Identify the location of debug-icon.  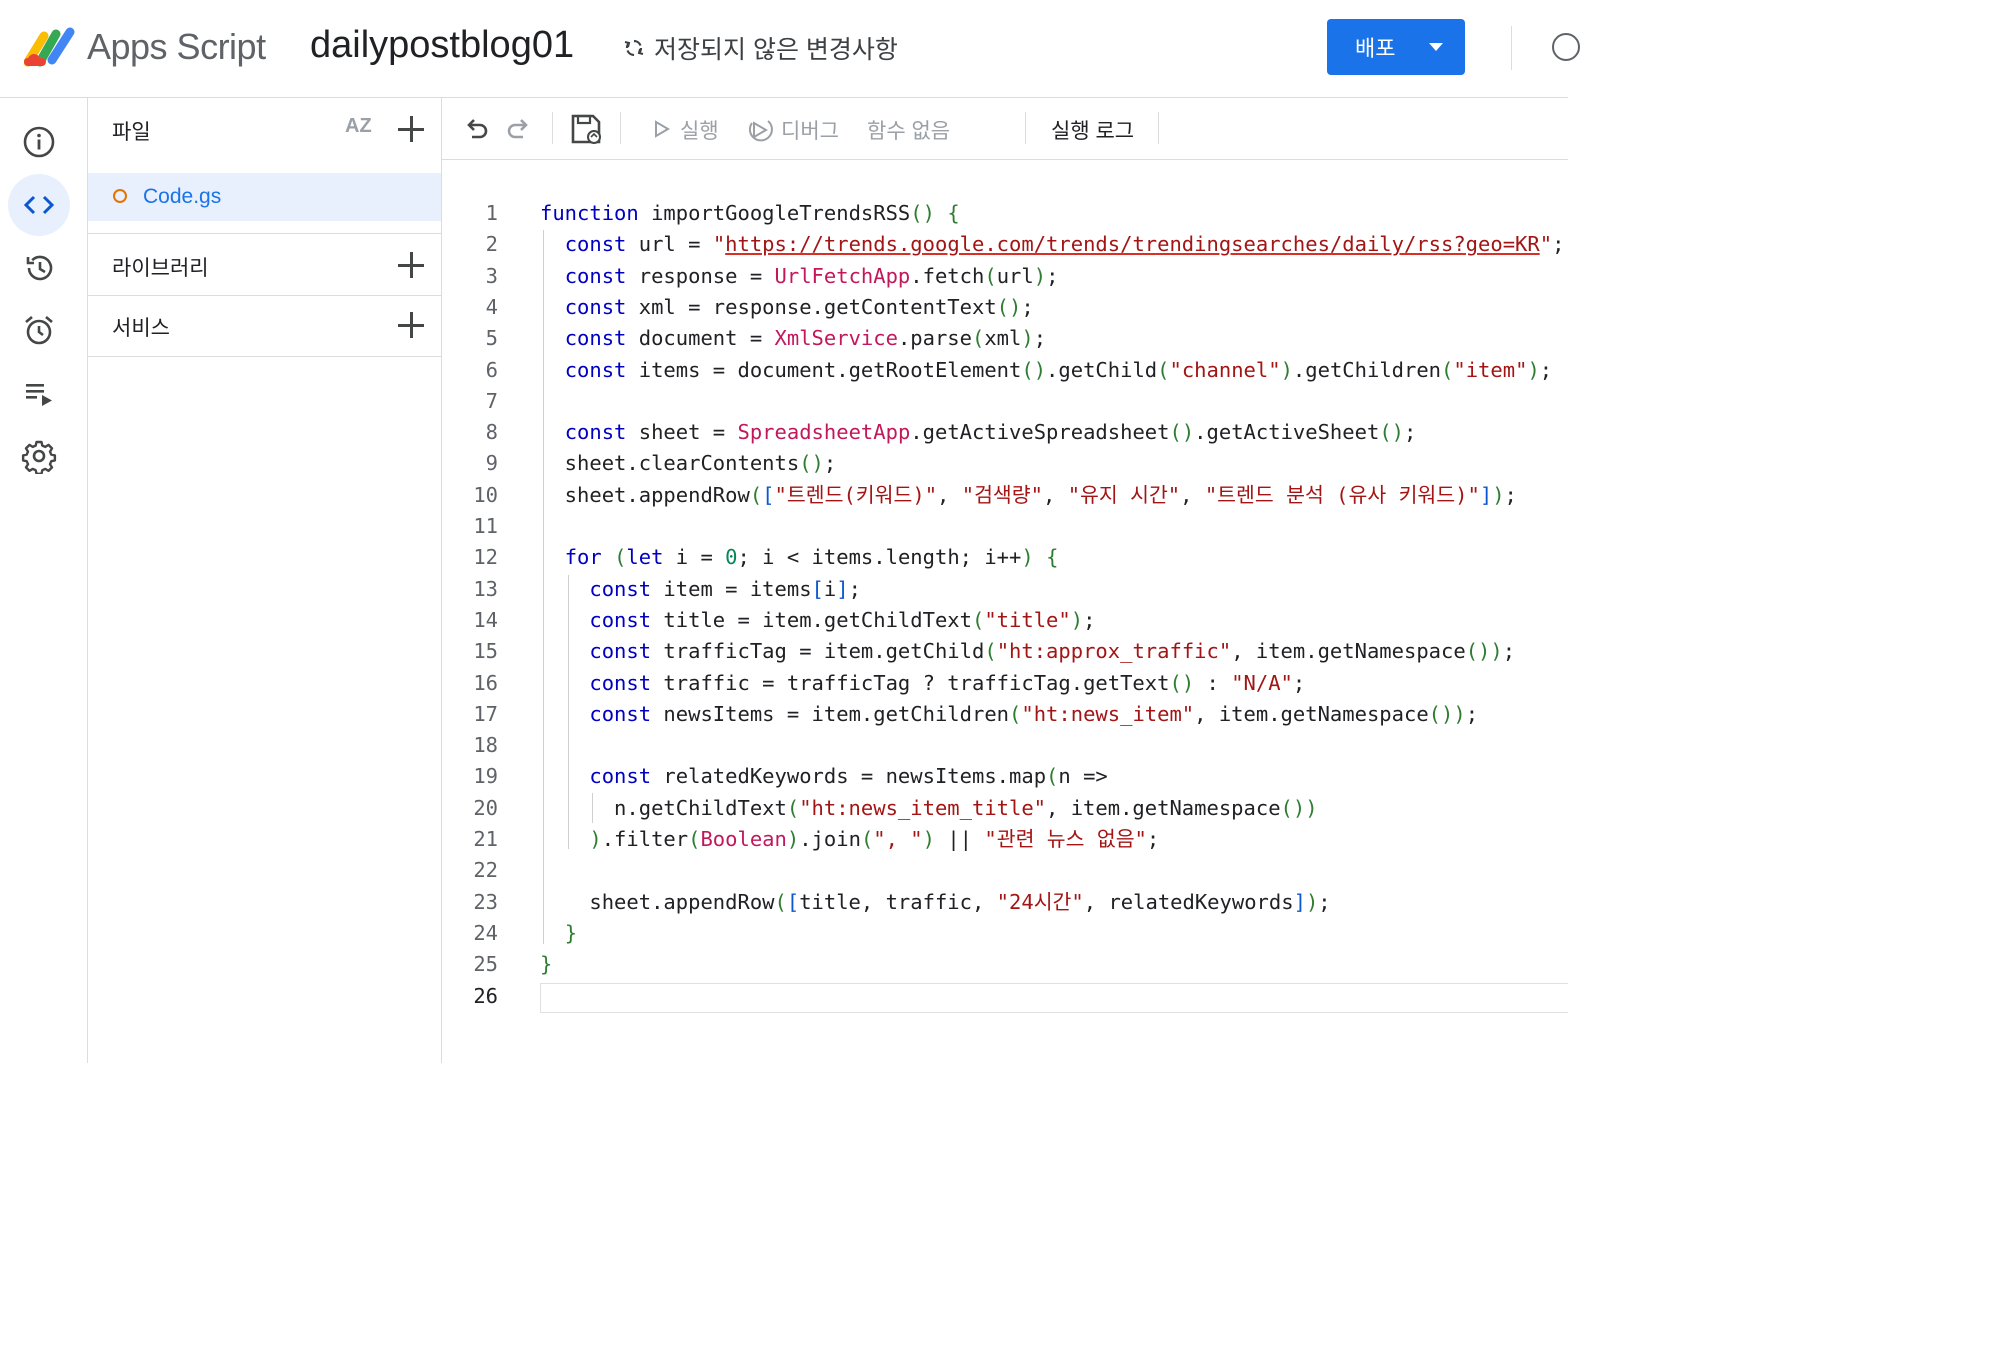
(761, 130).